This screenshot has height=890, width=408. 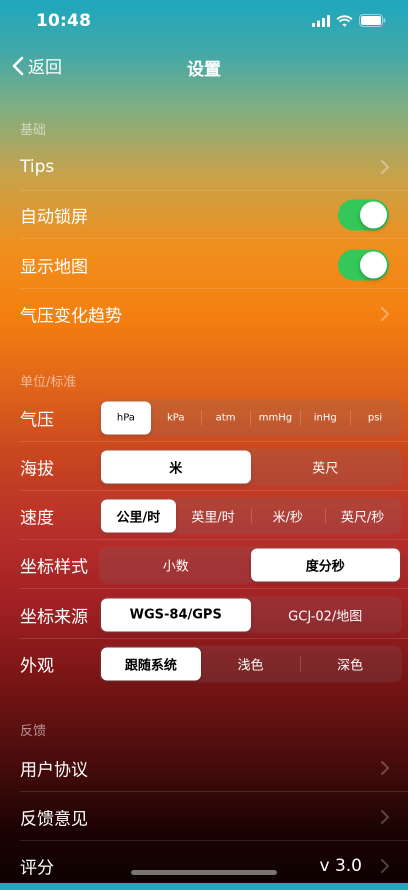 What do you see at coordinates (275, 417) in the screenshot?
I see `segment-mmhg: mmHg` at bounding box center [275, 417].